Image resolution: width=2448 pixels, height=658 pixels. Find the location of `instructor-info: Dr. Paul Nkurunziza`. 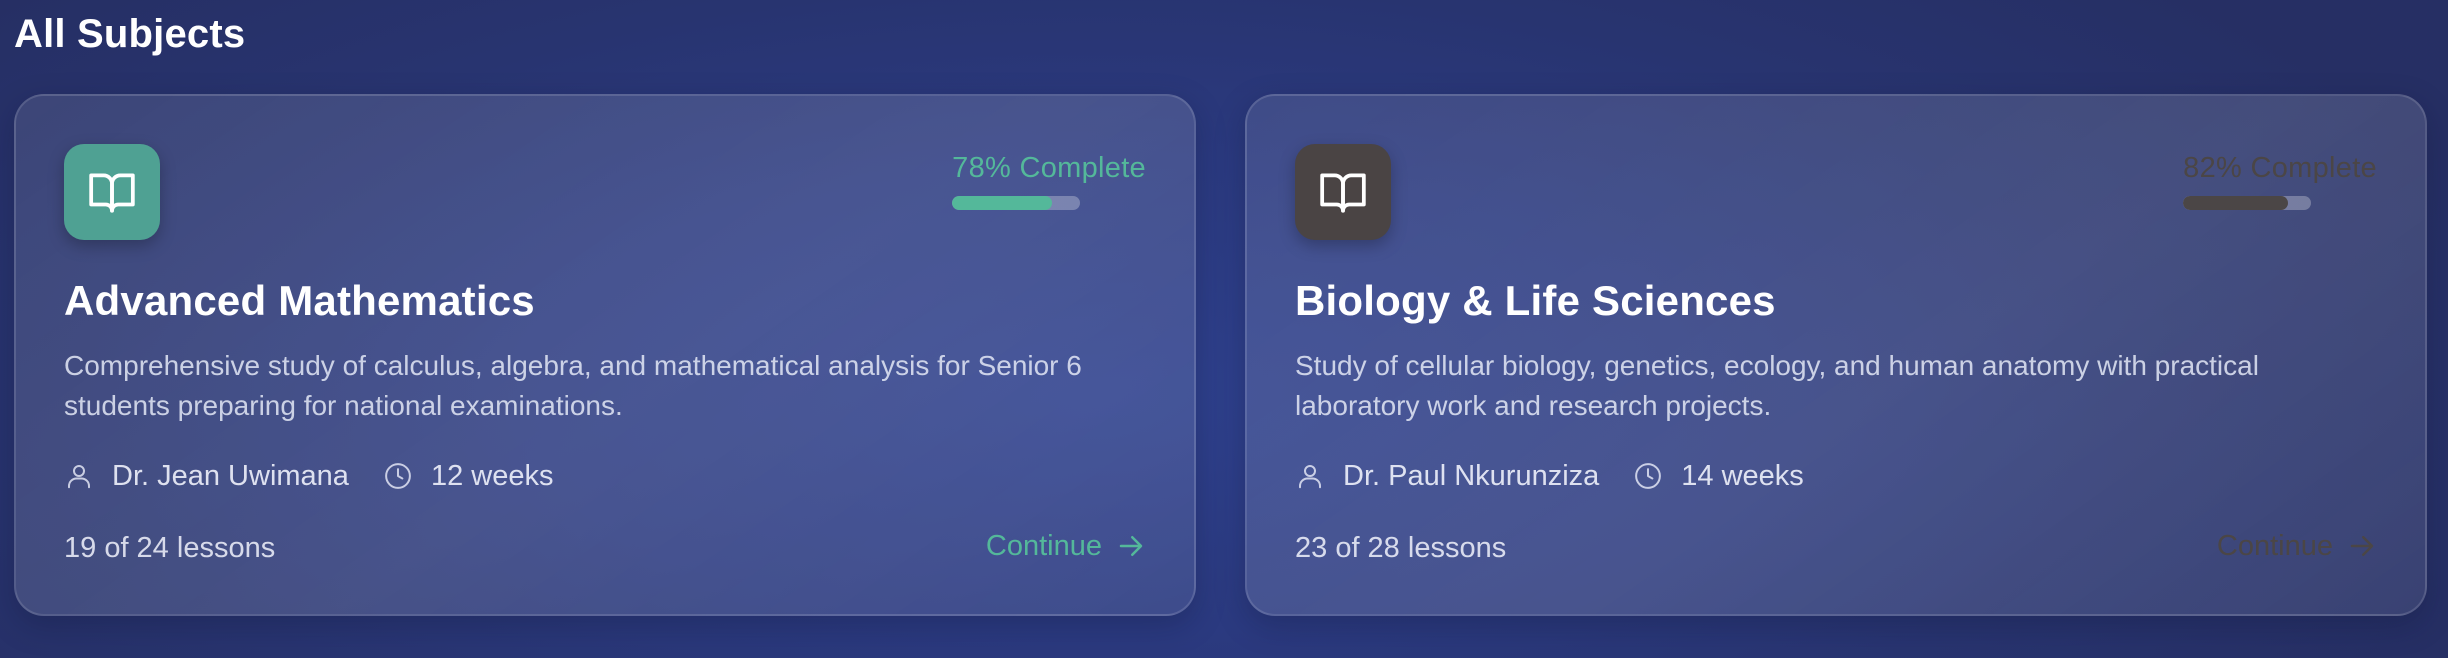

instructor-info: Dr. Paul Nkurunziza is located at coordinates (1447, 476).